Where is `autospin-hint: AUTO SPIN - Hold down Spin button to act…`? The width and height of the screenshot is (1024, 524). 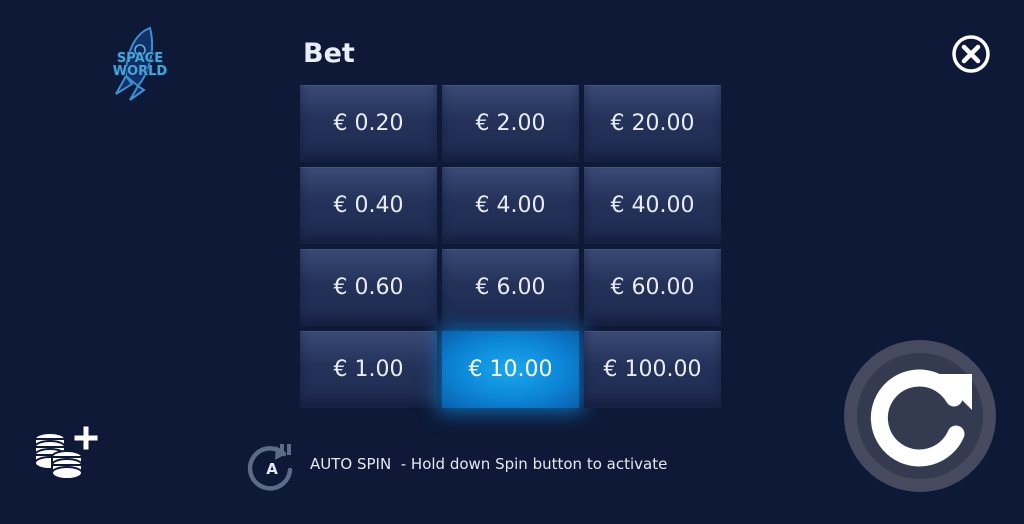 autospin-hint: AUTO SPIN - Hold down Spin button to act… is located at coordinates (488, 464).